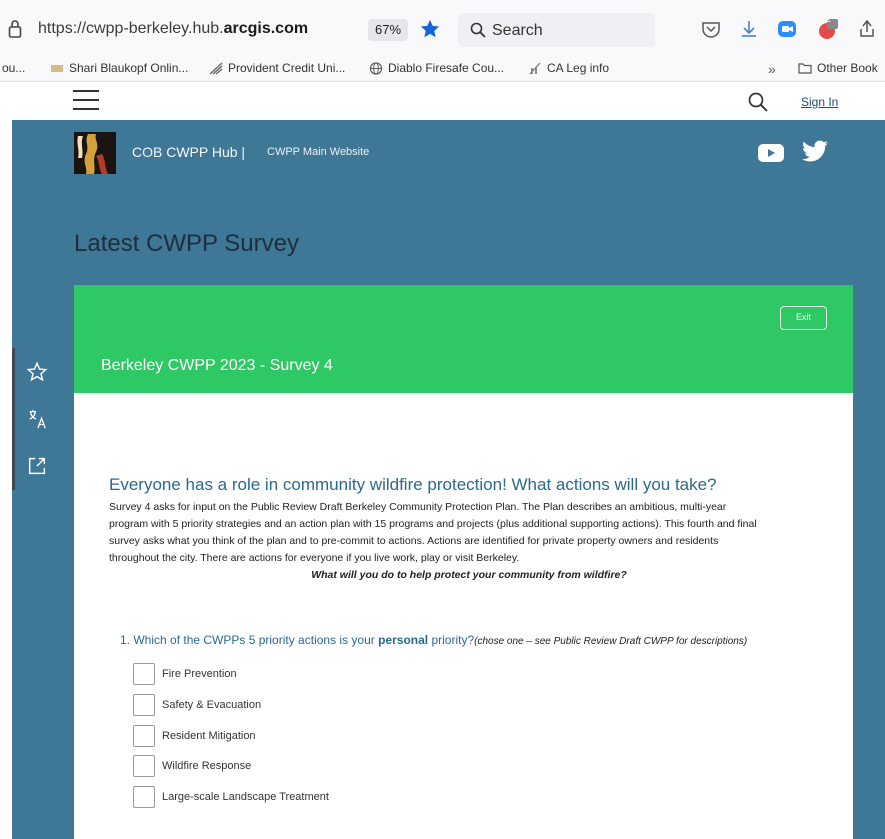  Describe the element at coordinates (535, 68) in the screenshot. I see `ca-leg-favicon-icon` at that location.